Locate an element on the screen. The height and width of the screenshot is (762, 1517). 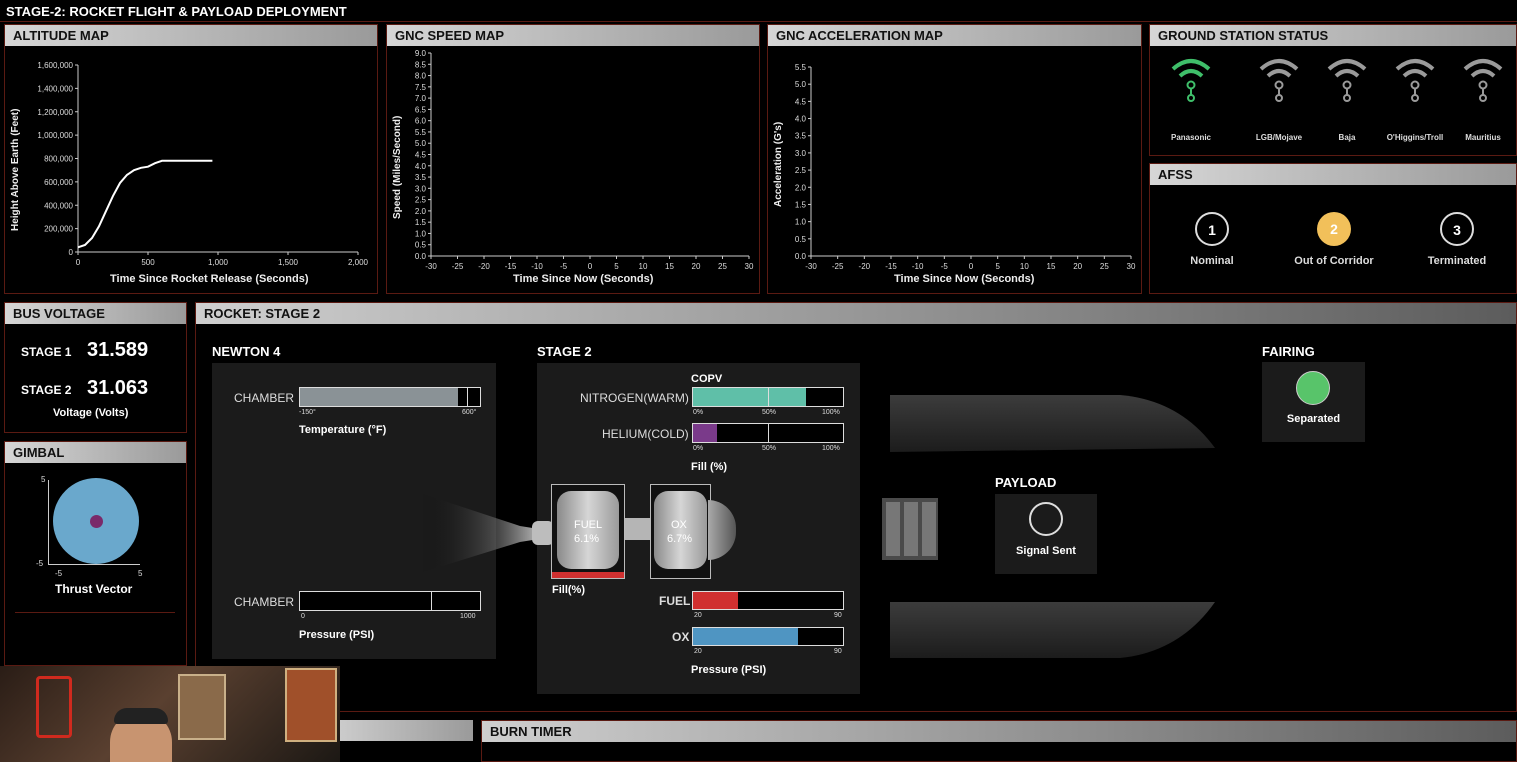
stage1-voltage-value: 31.589 is located at coordinates (118, 350).